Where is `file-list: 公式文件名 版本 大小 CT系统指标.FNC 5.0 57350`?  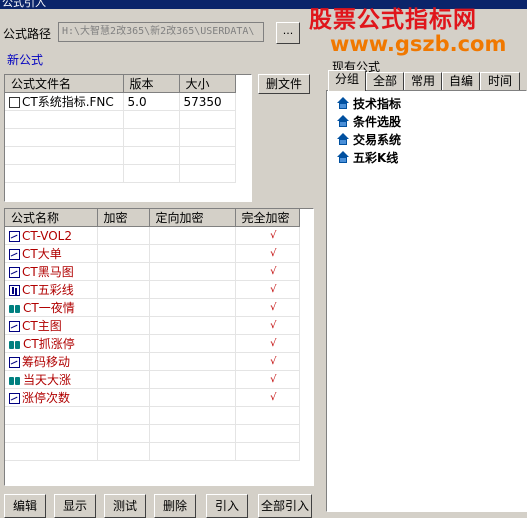 file-list: 公式文件名 版本 大小 CT系统指标.FNC 5.0 57350 is located at coordinates (128, 138).